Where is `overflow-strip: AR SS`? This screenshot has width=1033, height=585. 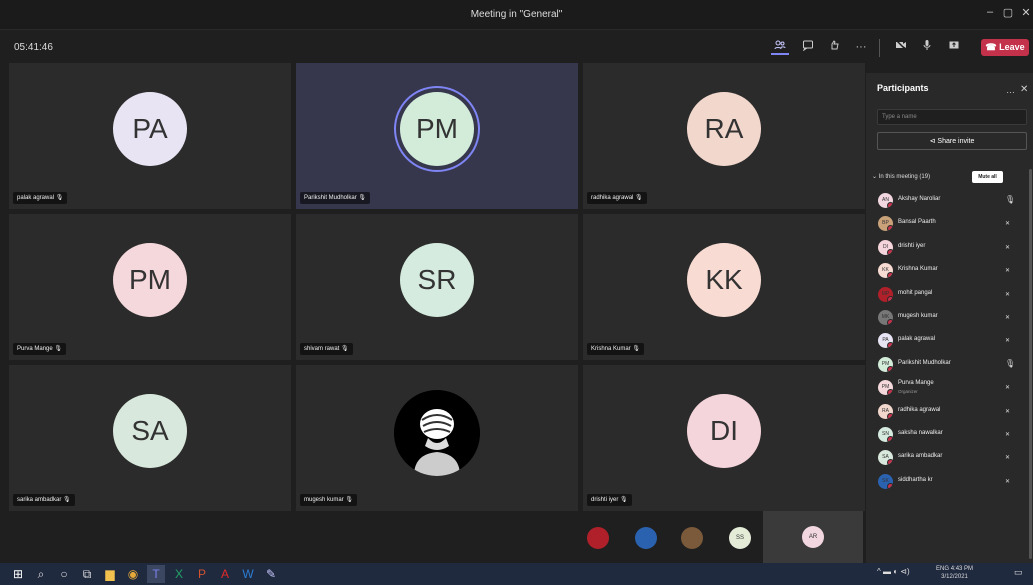 overflow-strip: AR SS is located at coordinates (436, 537).